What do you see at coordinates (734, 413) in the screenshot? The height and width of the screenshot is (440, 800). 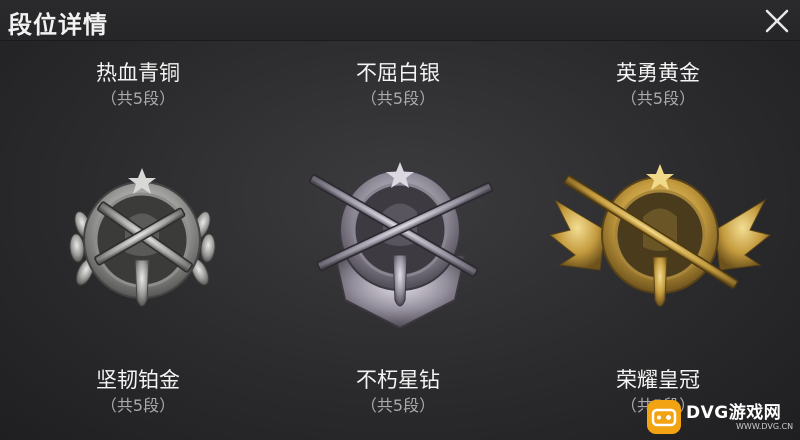 I see `watermark-text: DVG游戏网` at bounding box center [734, 413].